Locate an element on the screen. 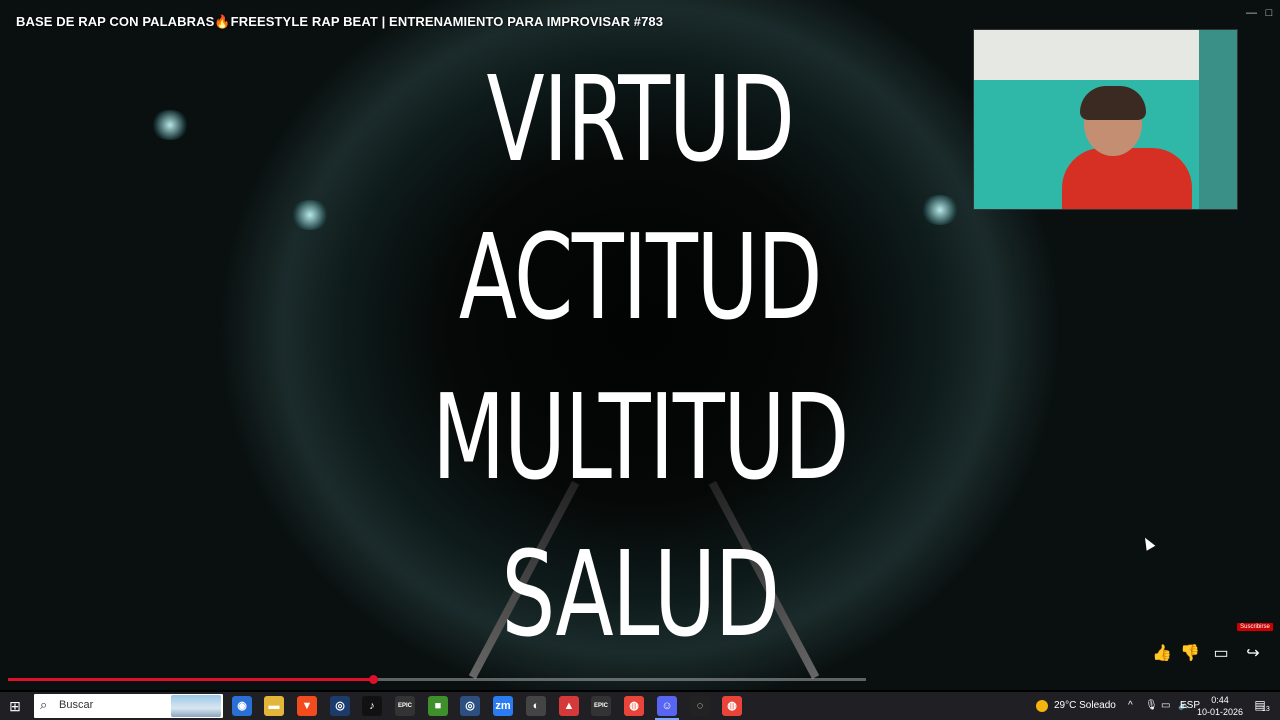 The height and width of the screenshot is (720, 1280). discord-icon: ☺ is located at coordinates (667, 706).